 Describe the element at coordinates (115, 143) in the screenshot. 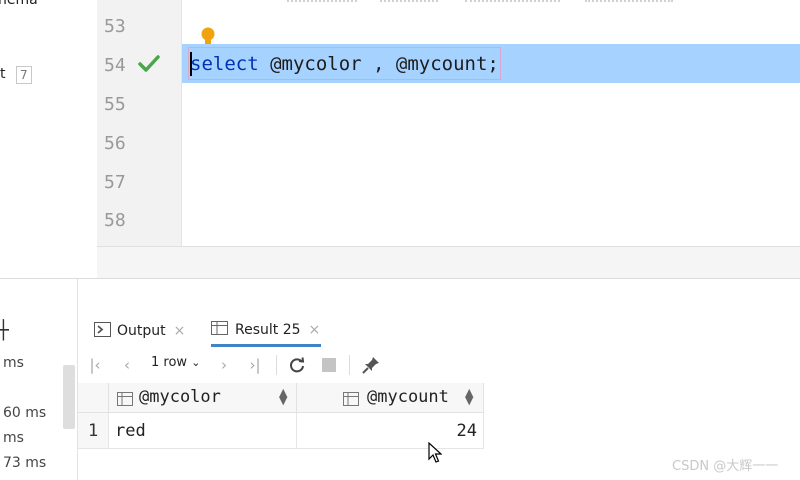

I see `line-number: 56` at that location.